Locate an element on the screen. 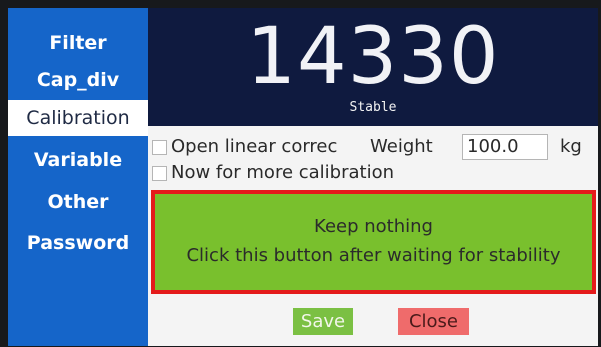 The width and height of the screenshot is (601, 347). sidebar-item-cap-div: Cap_div is located at coordinates (78, 80).